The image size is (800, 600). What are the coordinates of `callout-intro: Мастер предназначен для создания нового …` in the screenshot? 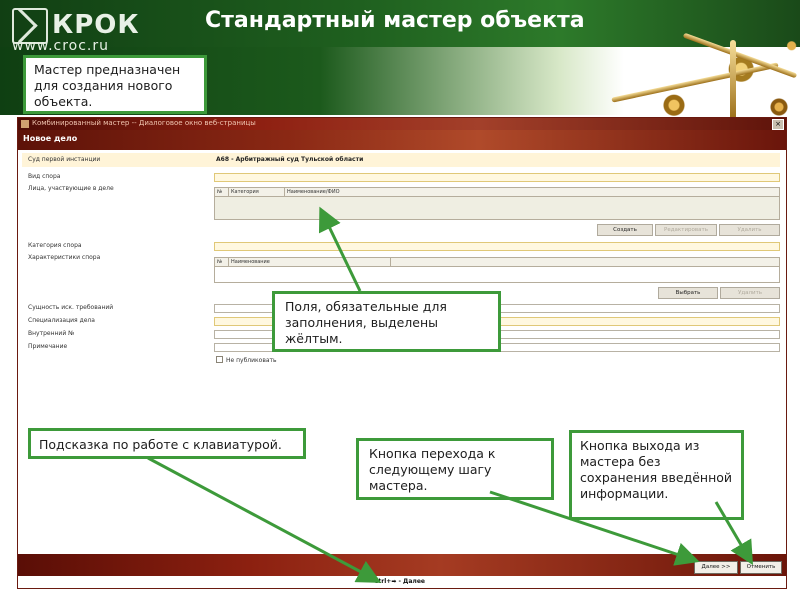 It's located at (115, 84).